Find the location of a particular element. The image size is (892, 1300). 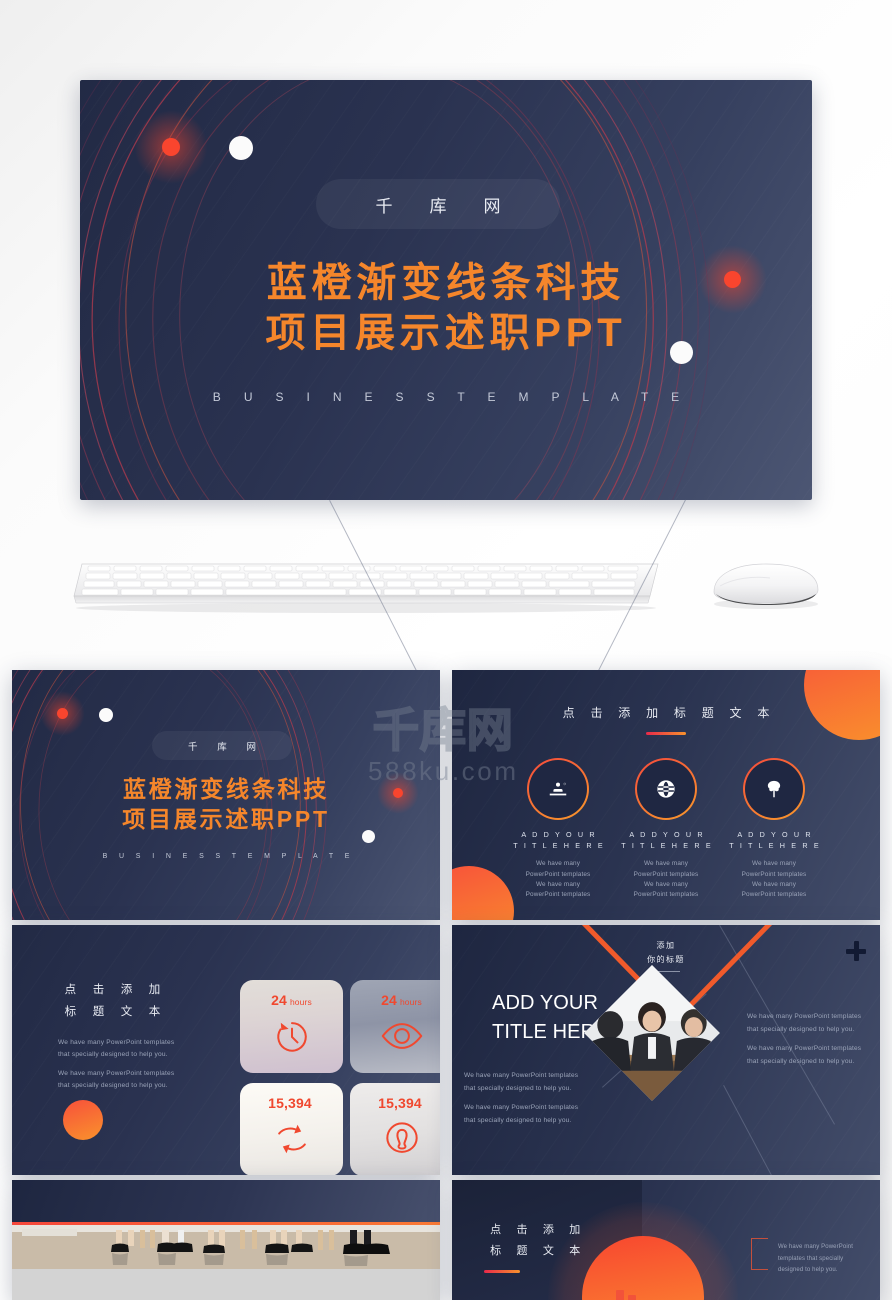

slide4-cn-title: 添加 你的标题 is located at coordinates (666, 953).